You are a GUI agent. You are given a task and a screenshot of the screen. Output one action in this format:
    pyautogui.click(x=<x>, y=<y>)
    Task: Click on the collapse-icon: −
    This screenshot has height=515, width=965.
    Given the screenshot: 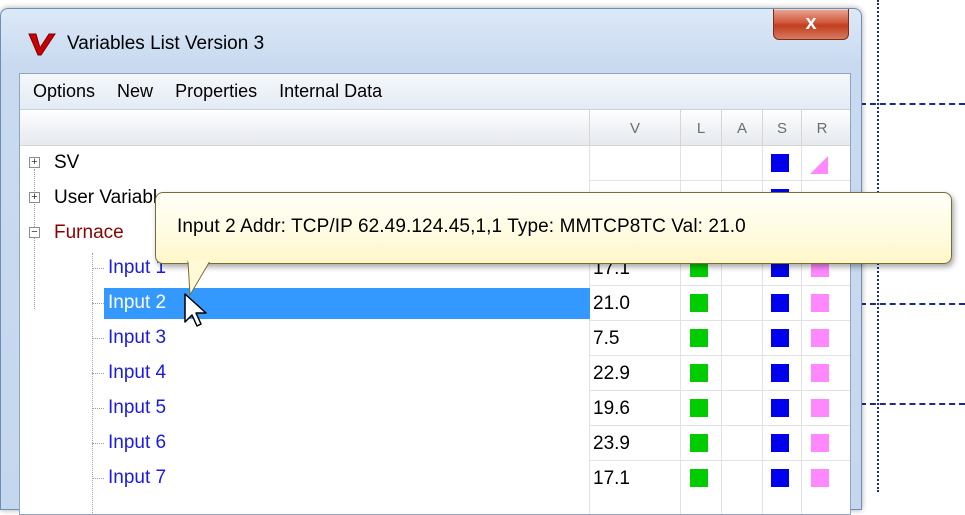 What is the action you would take?
    pyautogui.click(x=34, y=232)
    